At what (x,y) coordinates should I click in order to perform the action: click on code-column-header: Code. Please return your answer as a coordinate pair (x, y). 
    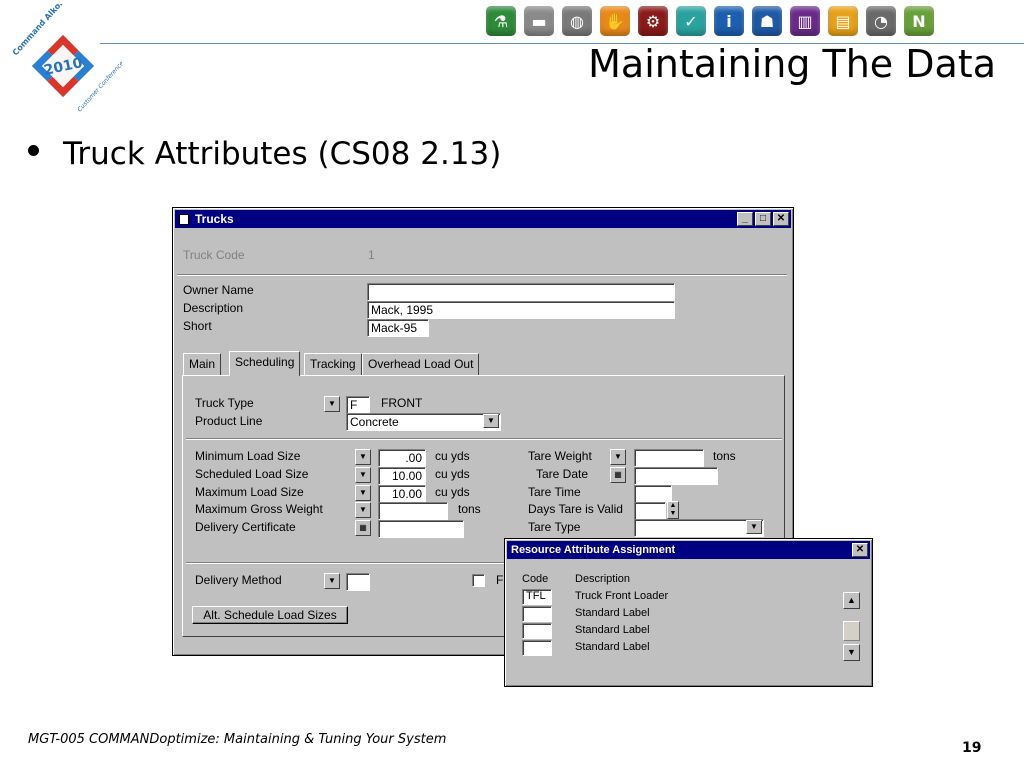
    Looking at the image, I should click on (535, 579).